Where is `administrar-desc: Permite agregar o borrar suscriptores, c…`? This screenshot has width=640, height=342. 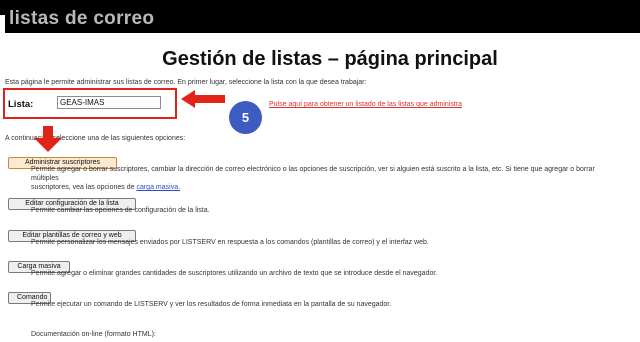 administrar-desc: Permite agregar o borrar suscriptores, c… is located at coordinates (326, 178).